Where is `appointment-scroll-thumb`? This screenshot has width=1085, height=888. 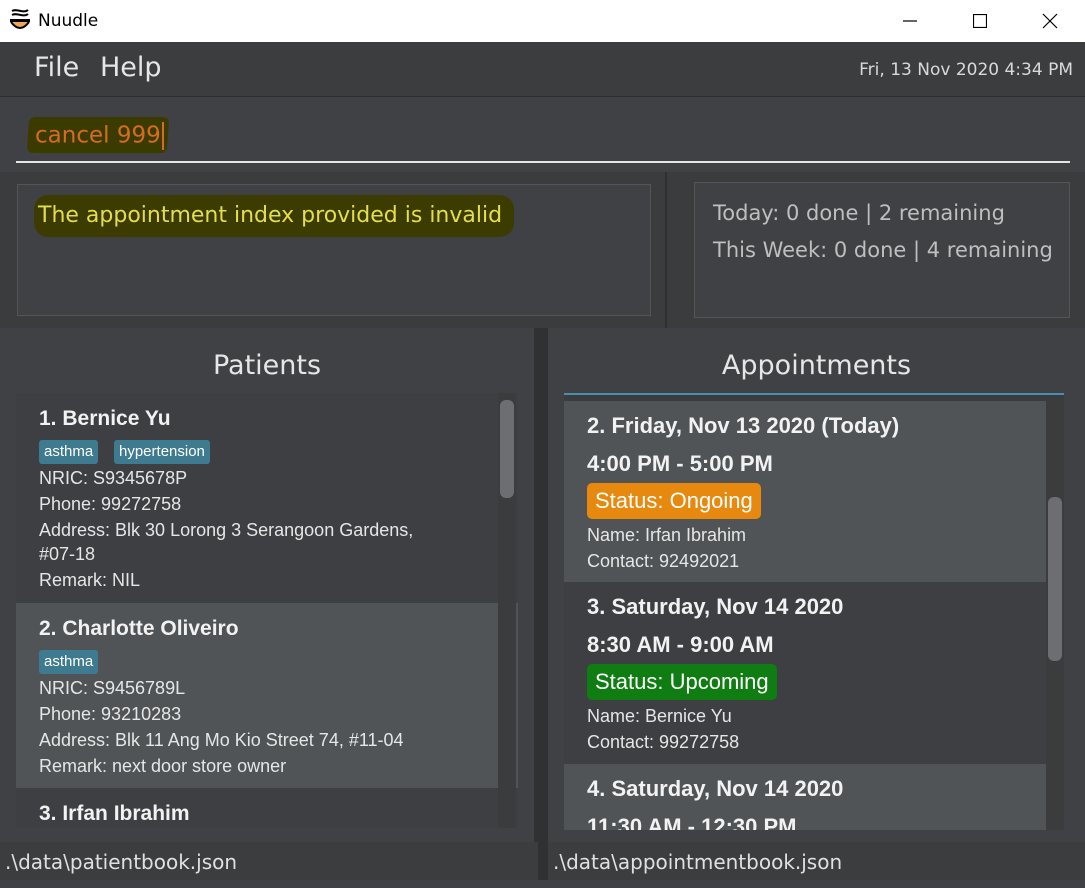 appointment-scroll-thumb is located at coordinates (1055, 579).